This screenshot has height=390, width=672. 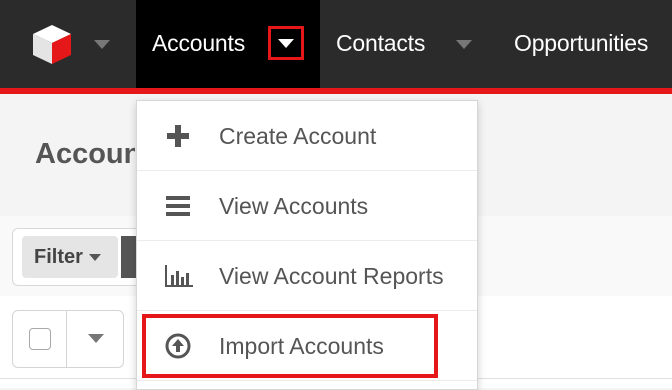 I want to click on plus-icon, so click(x=178, y=136).